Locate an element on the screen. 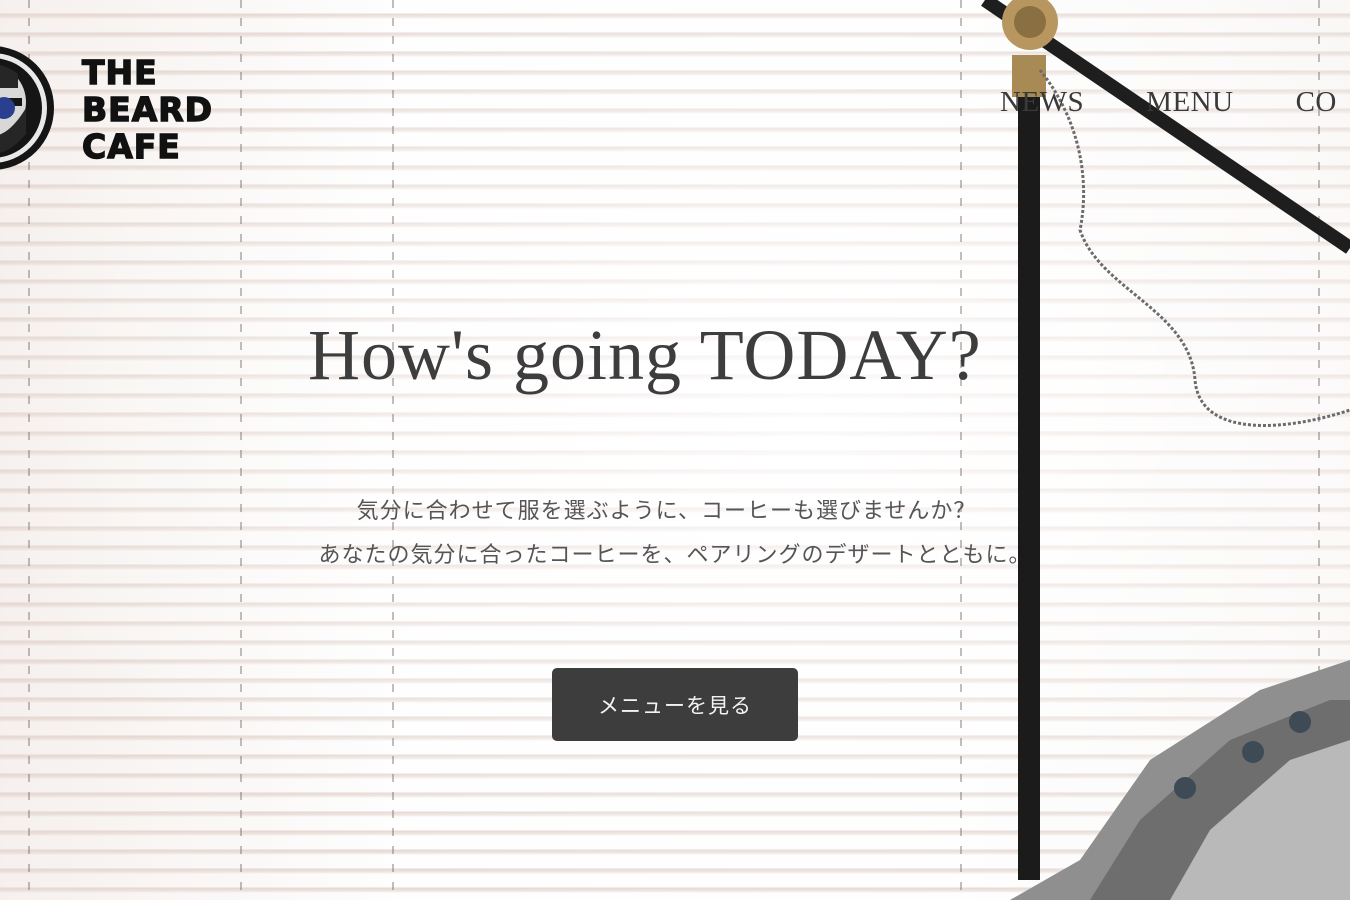 The width and height of the screenshot is (1350, 900). nav-menu-link: MENU is located at coordinates (1189, 102).